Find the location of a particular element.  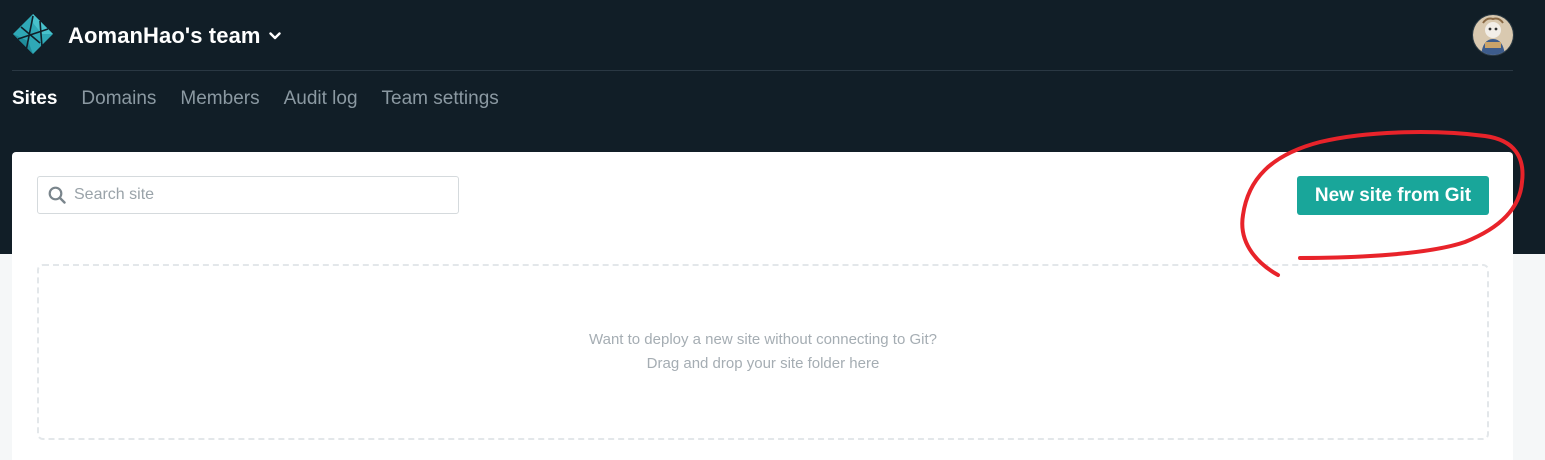

avatar-image is located at coordinates (1493, 35).